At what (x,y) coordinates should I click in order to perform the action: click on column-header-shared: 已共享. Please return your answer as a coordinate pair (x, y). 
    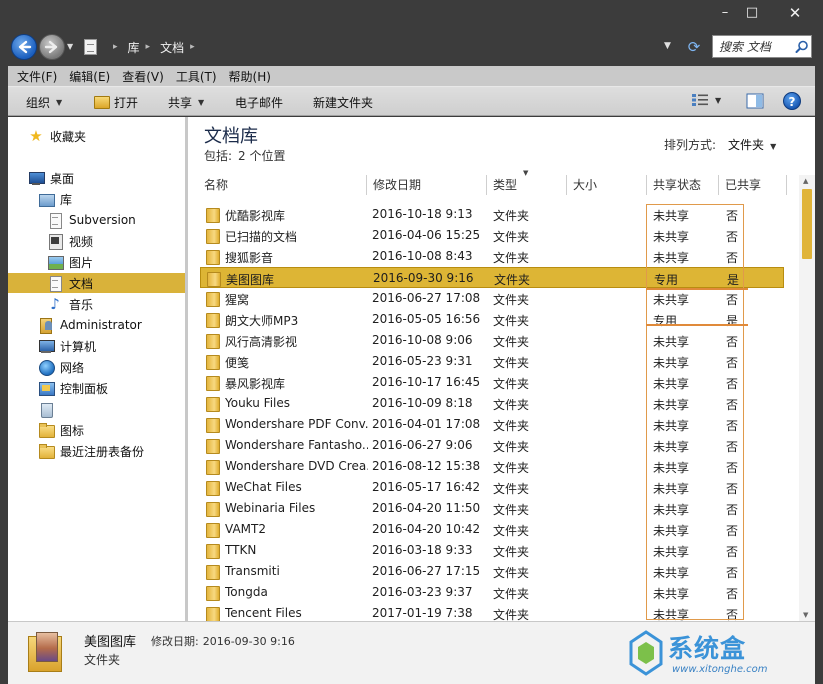
    Looking at the image, I should click on (743, 185).